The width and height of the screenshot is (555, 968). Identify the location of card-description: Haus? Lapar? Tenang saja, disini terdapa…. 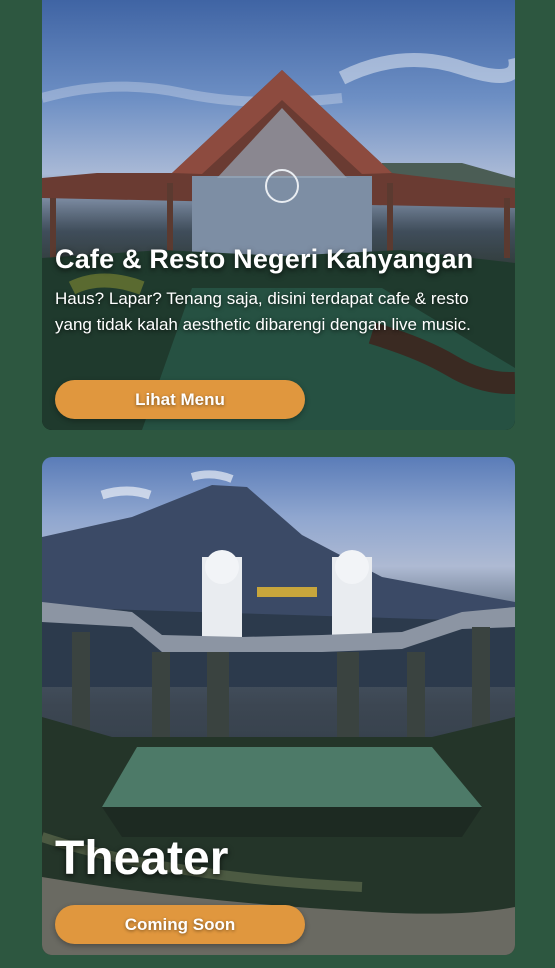
(263, 311).